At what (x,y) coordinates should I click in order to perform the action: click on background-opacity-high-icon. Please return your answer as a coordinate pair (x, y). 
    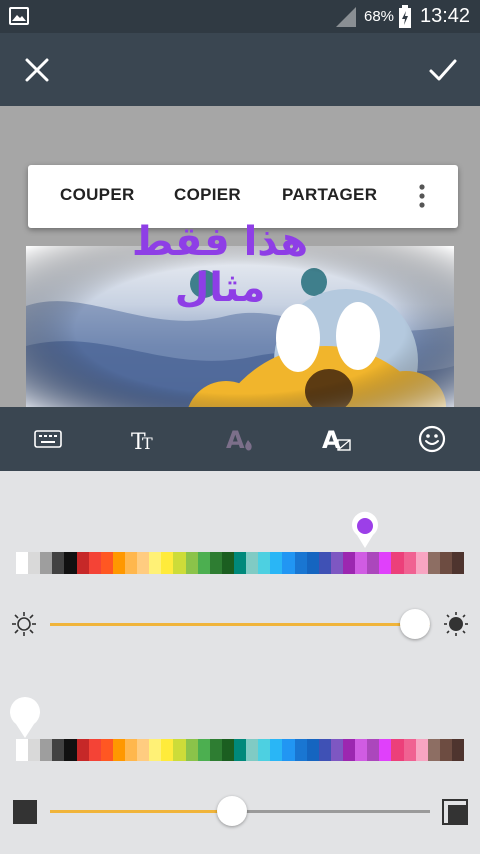
    Looking at the image, I should click on (455, 812).